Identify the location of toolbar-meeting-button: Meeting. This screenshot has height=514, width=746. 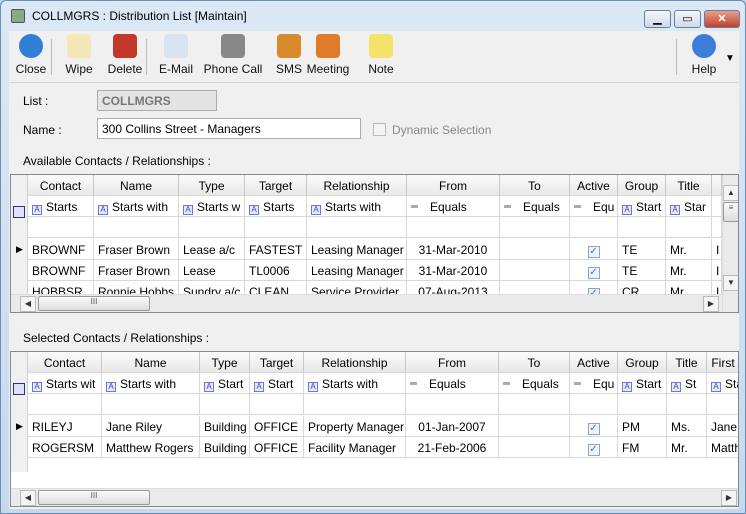
(328, 55).